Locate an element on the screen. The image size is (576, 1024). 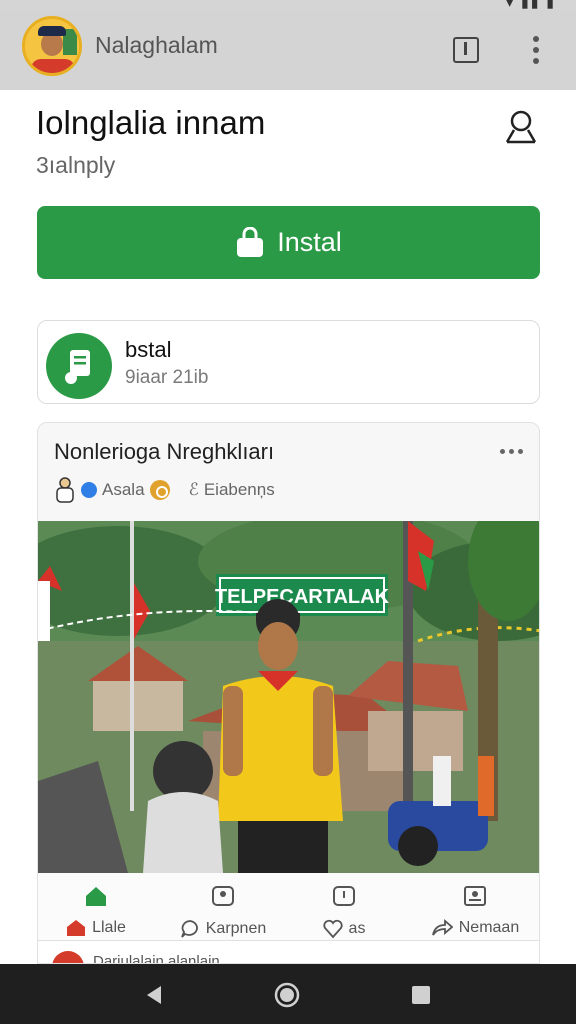
shopping-bag-icon is located at coordinates (250, 241).